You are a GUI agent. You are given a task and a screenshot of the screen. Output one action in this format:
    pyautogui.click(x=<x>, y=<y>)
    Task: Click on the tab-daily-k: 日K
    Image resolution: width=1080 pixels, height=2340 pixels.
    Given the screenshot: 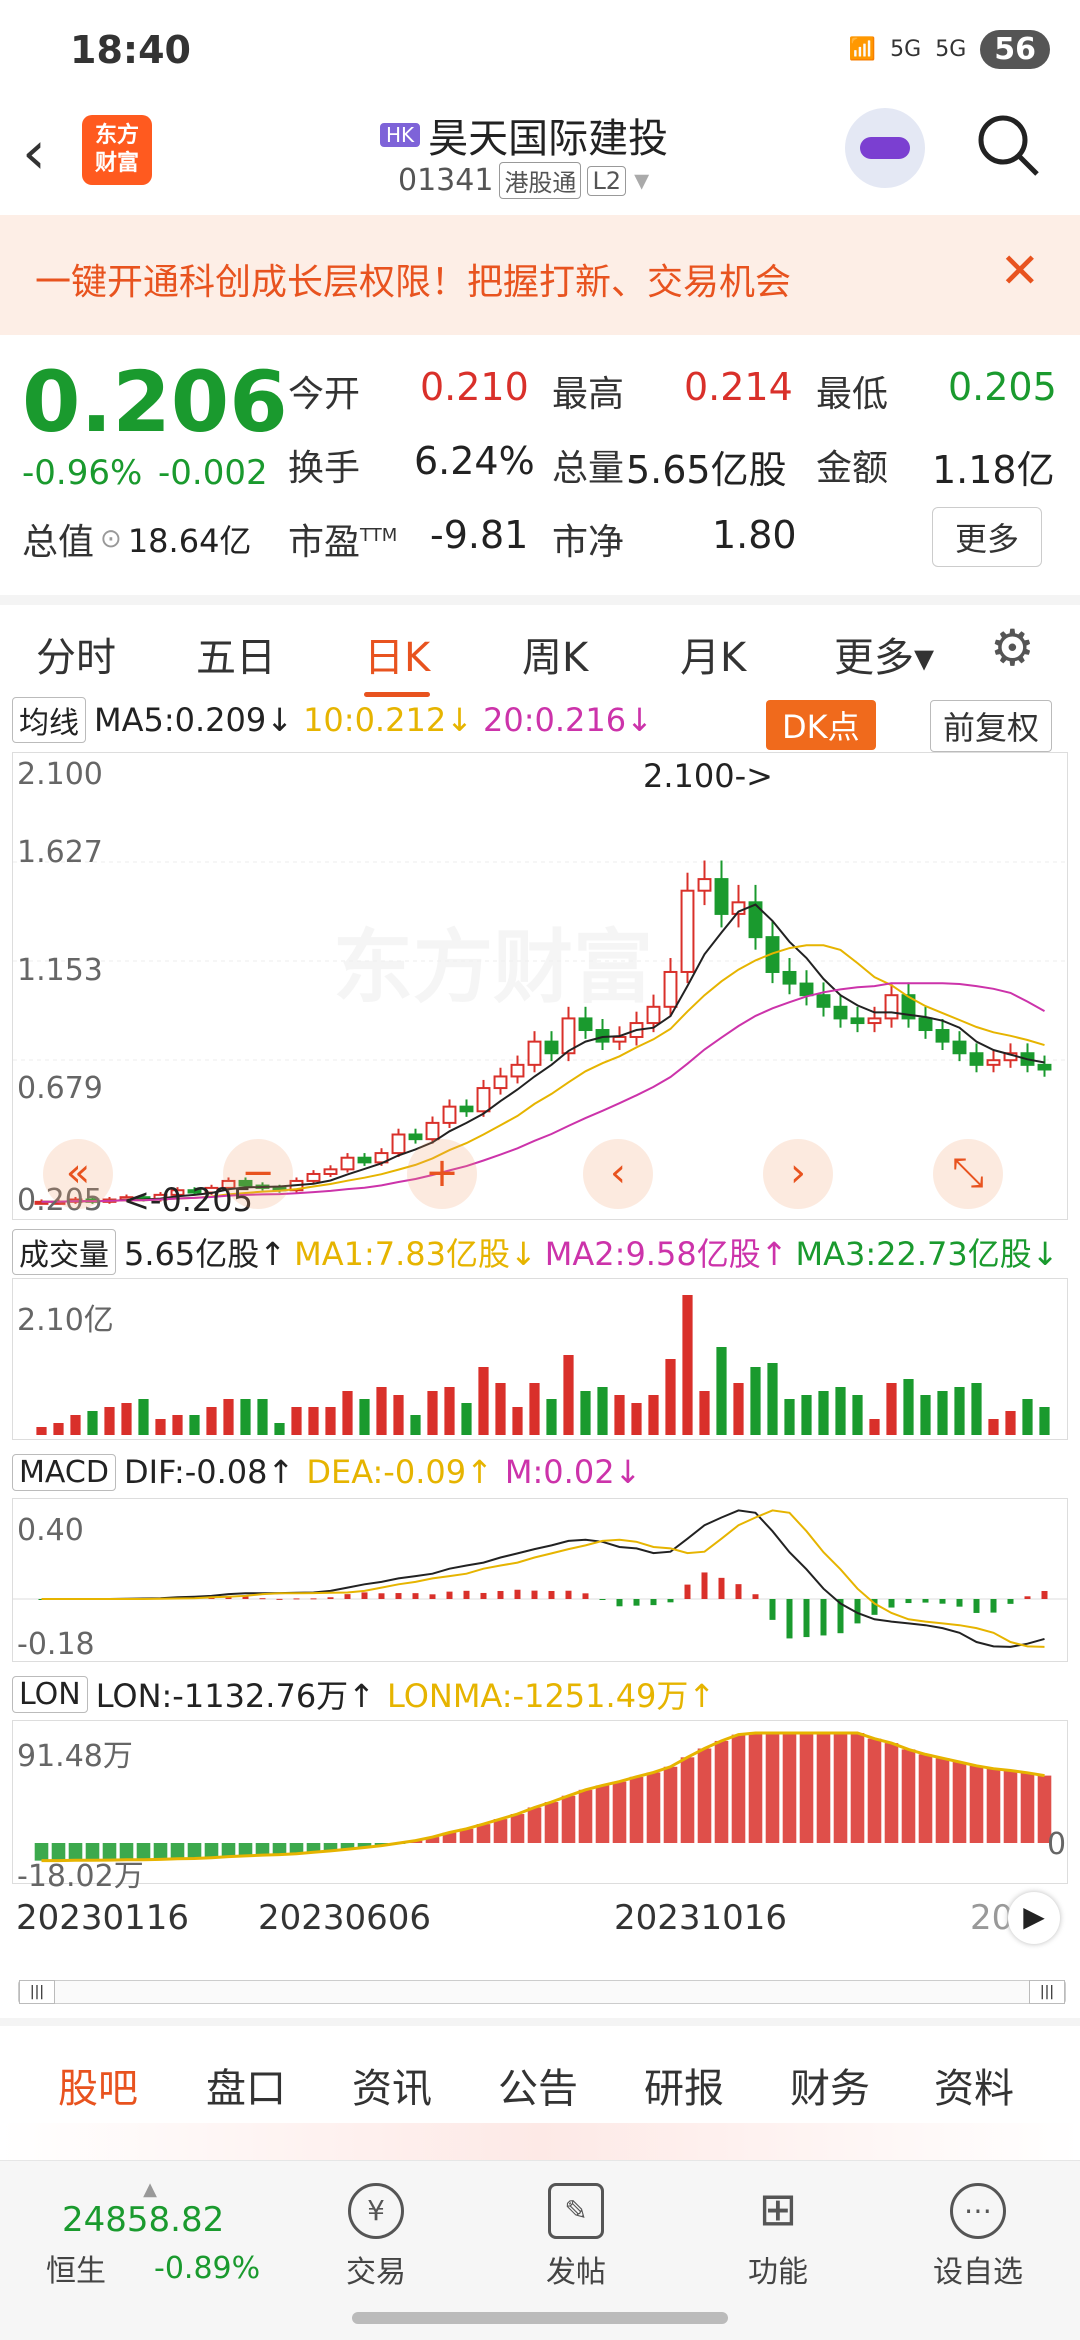 What is the action you would take?
    pyautogui.click(x=397, y=661)
    